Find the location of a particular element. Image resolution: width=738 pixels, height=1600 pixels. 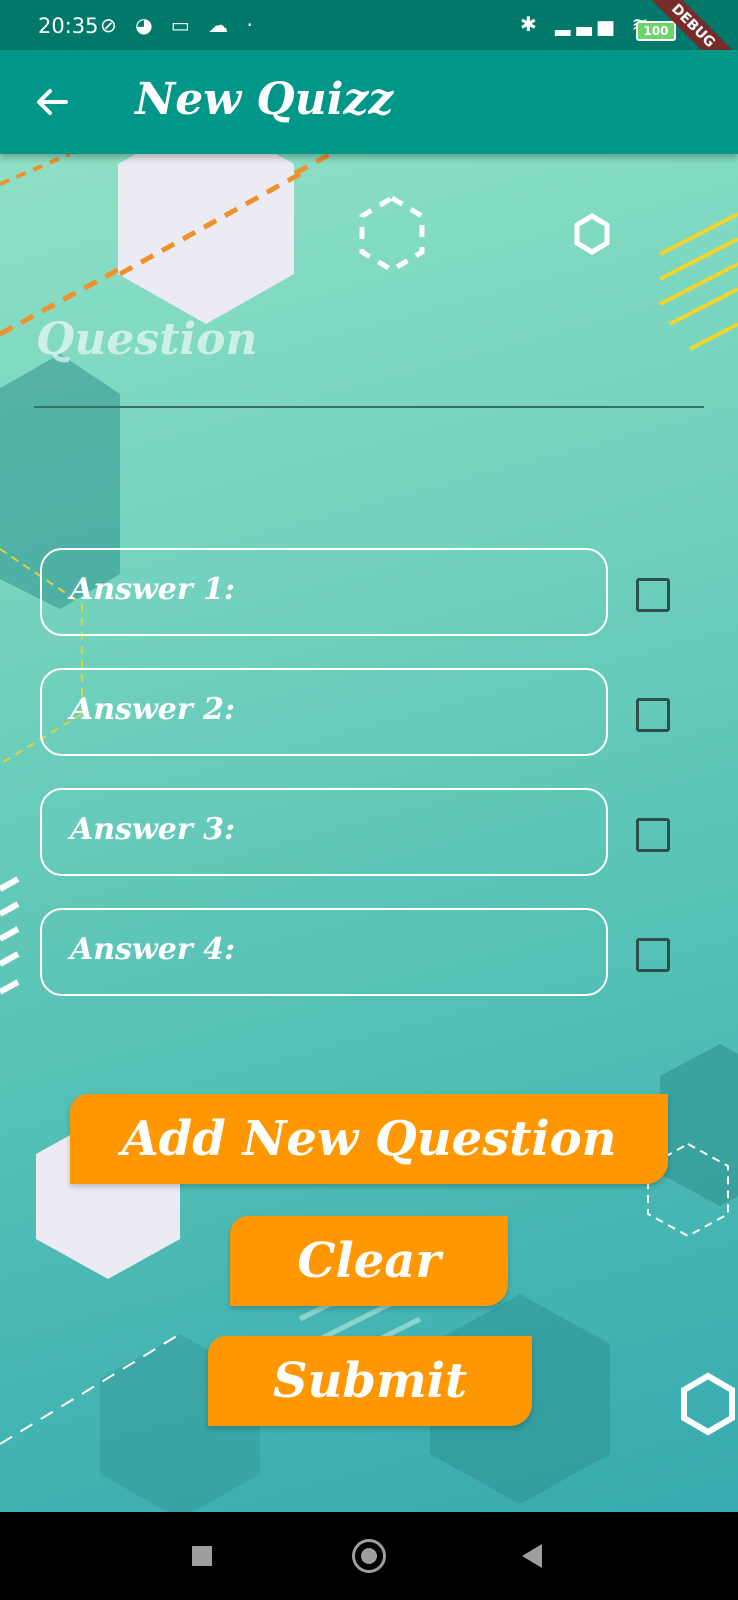

answer-1-checkbox is located at coordinates (653, 595).